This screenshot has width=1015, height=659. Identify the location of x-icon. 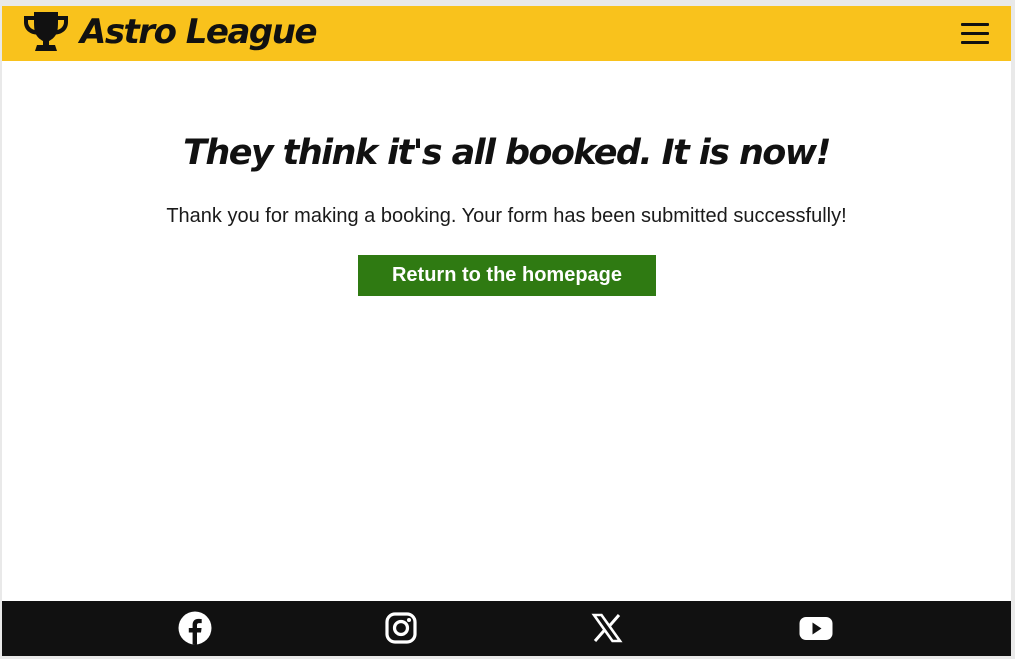
(607, 628).